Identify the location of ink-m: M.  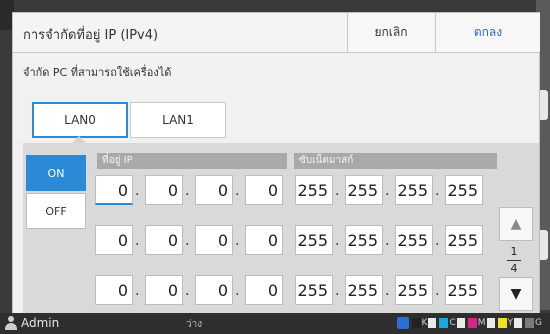
(481, 323).